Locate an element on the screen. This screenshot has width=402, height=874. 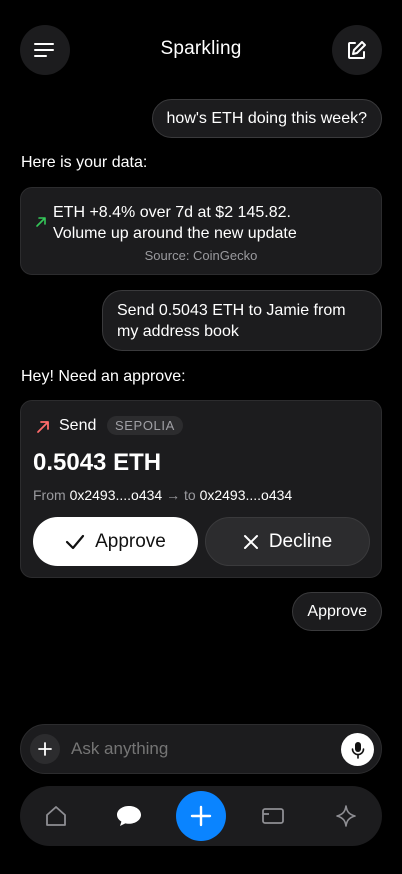
decline-label: Decline is located at coordinates (300, 541).